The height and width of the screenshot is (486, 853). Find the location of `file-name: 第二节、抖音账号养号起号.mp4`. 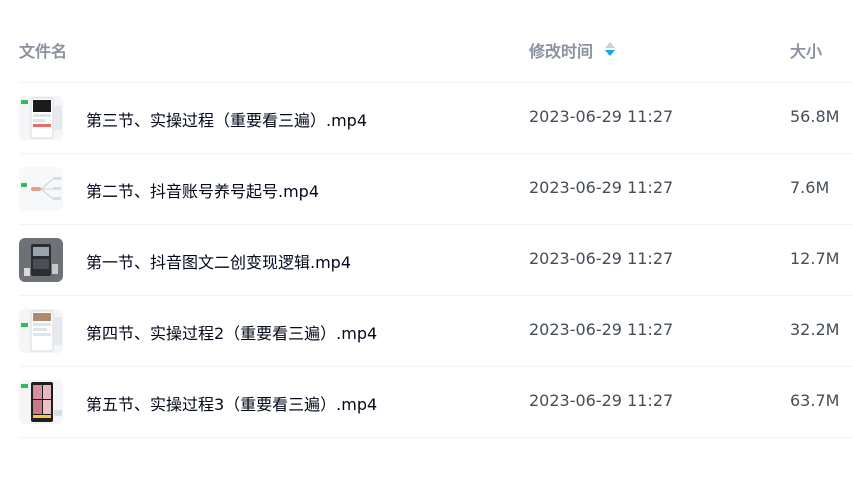

file-name: 第二节、抖音账号养号起号.mp4 is located at coordinates (202, 190).